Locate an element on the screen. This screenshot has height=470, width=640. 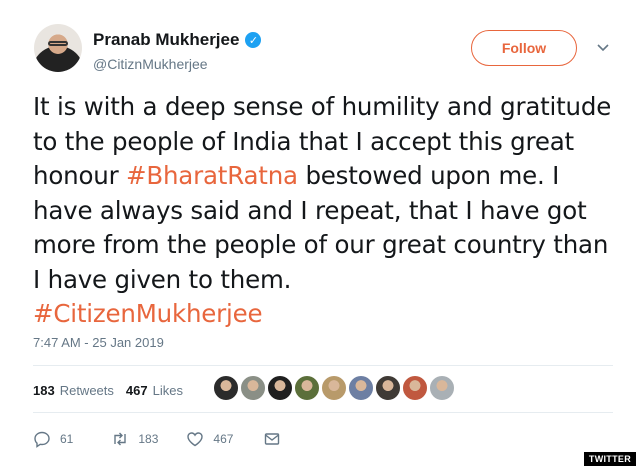
tweet-actions: 61 183 467 is located at coordinates (157, 439).